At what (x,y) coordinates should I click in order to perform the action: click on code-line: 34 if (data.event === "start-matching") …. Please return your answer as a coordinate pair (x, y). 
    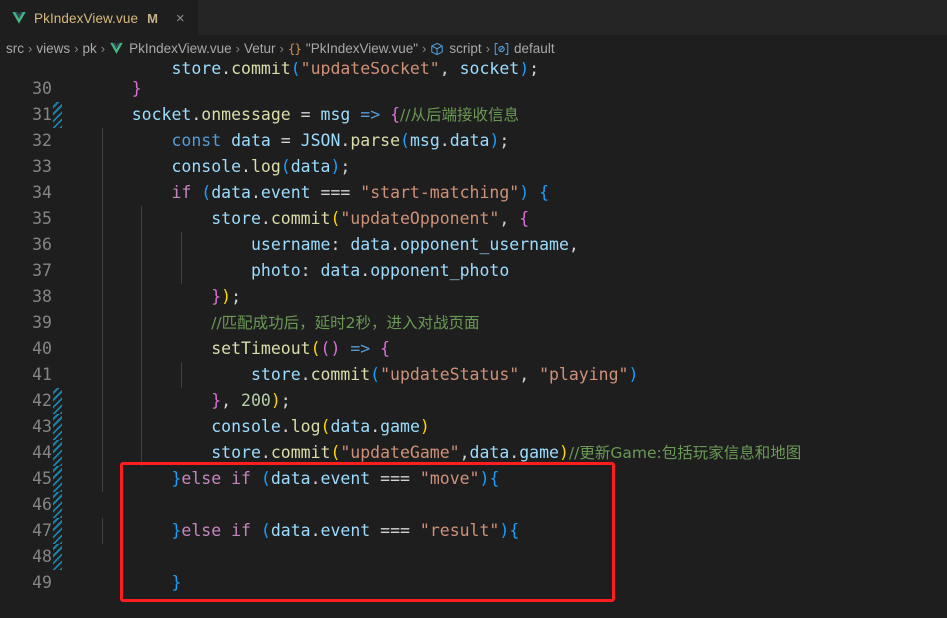
    Looking at the image, I should click on (473, 193).